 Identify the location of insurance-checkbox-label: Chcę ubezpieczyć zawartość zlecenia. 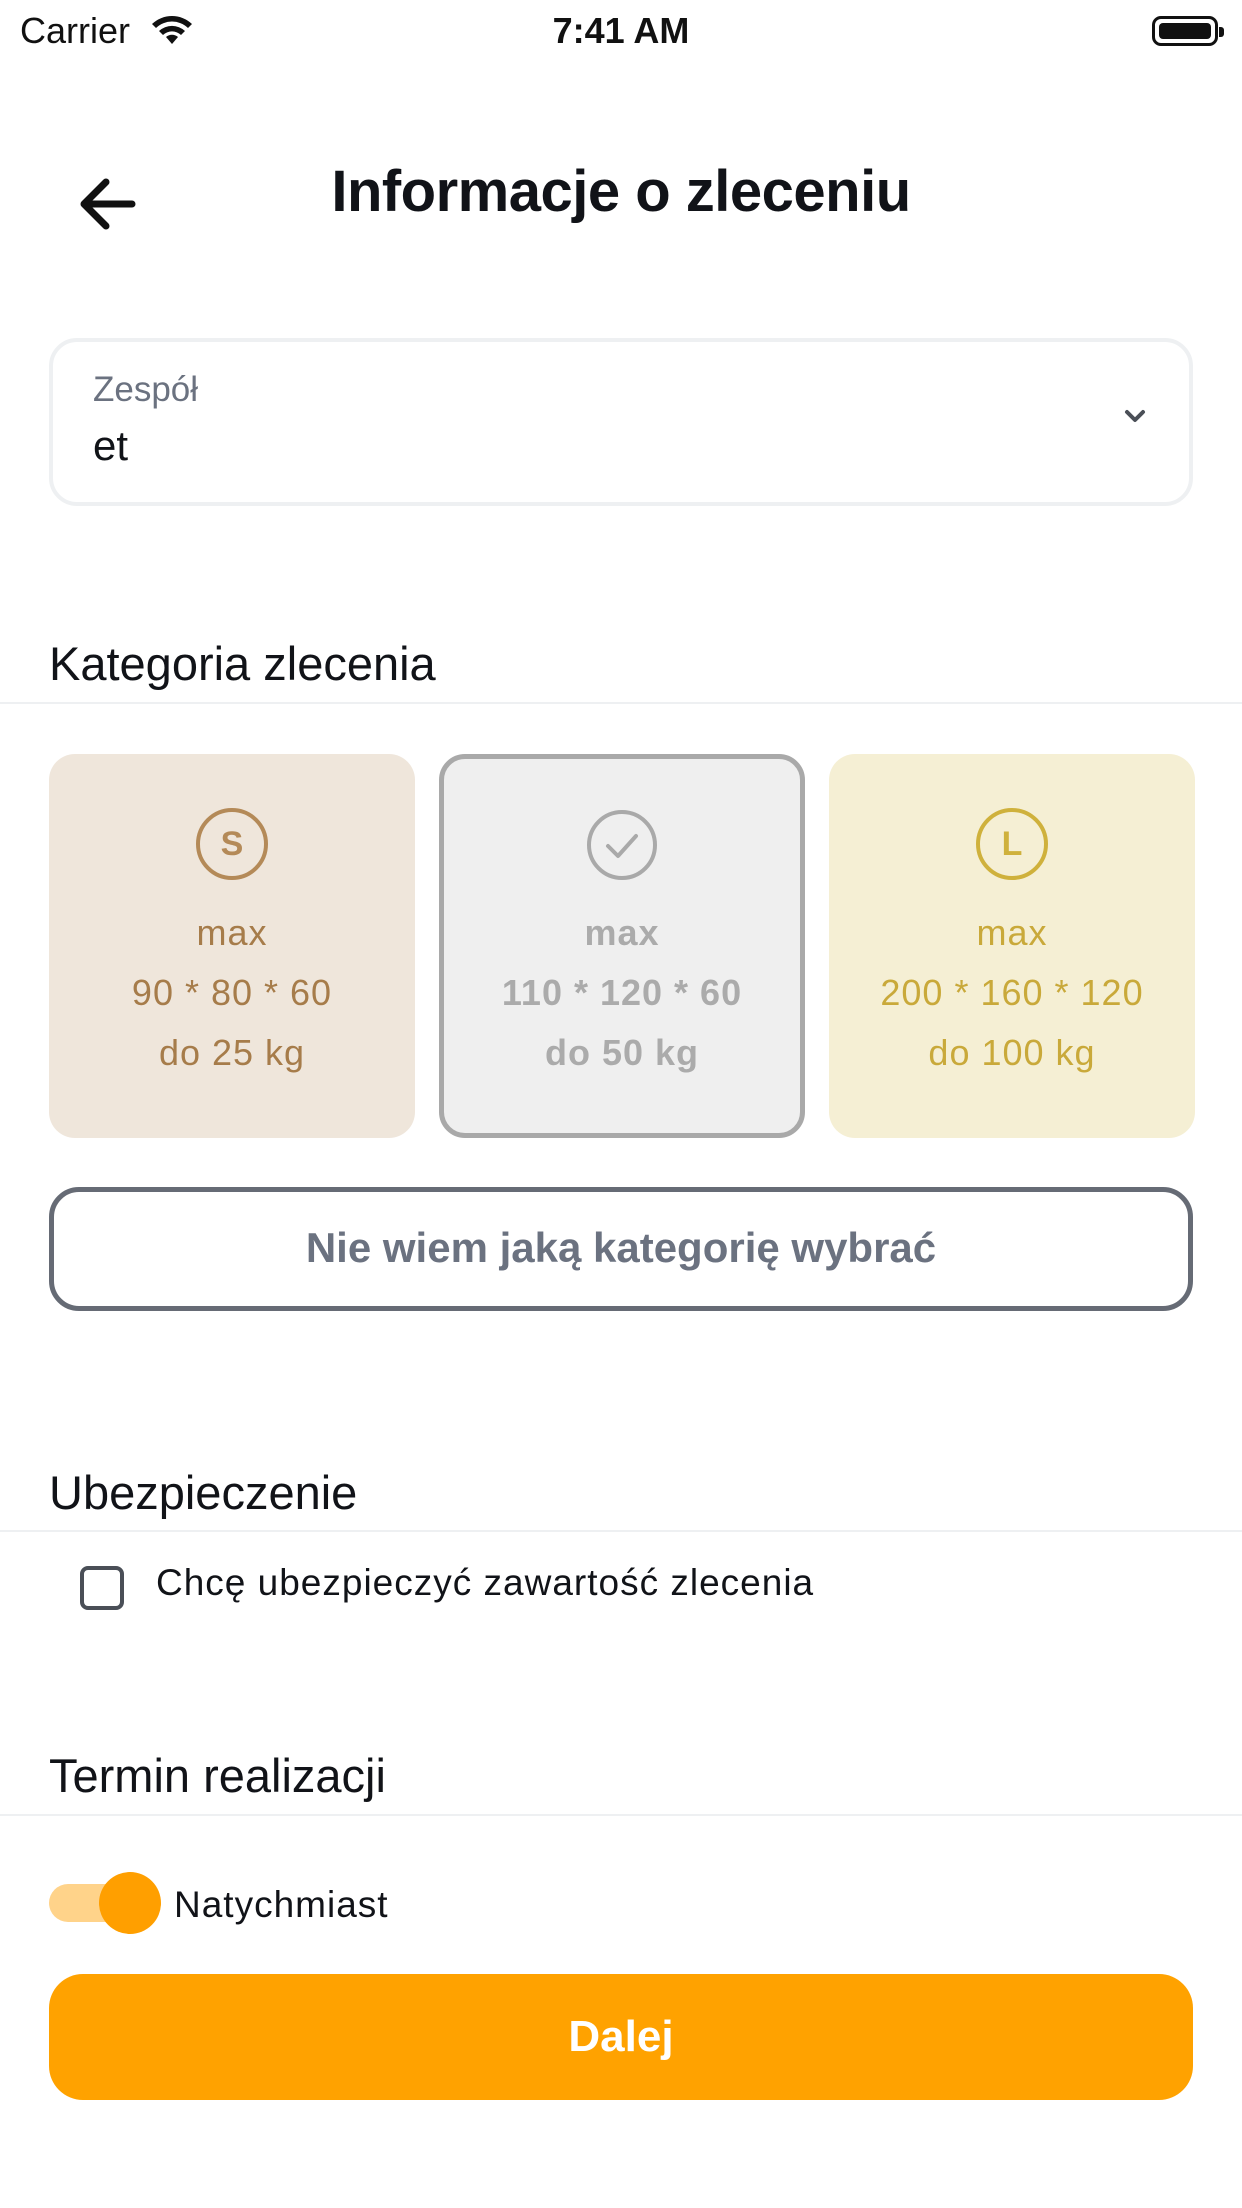
(485, 1583).